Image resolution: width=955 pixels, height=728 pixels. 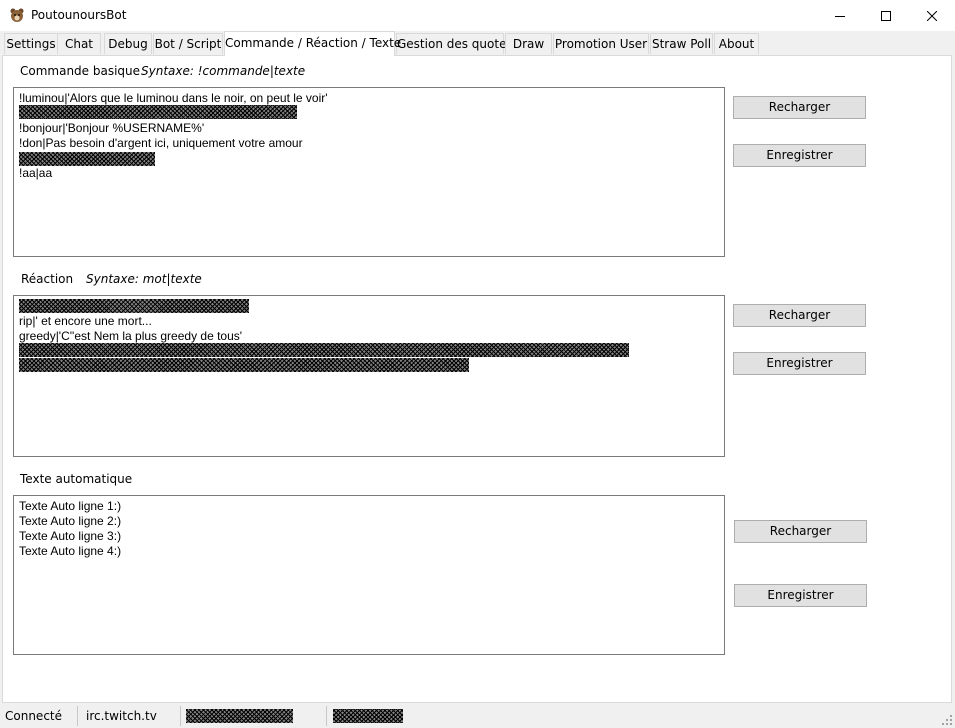 I want to click on texte-auto-line: Texte Auto ligne 4:), so click(x=70, y=551).